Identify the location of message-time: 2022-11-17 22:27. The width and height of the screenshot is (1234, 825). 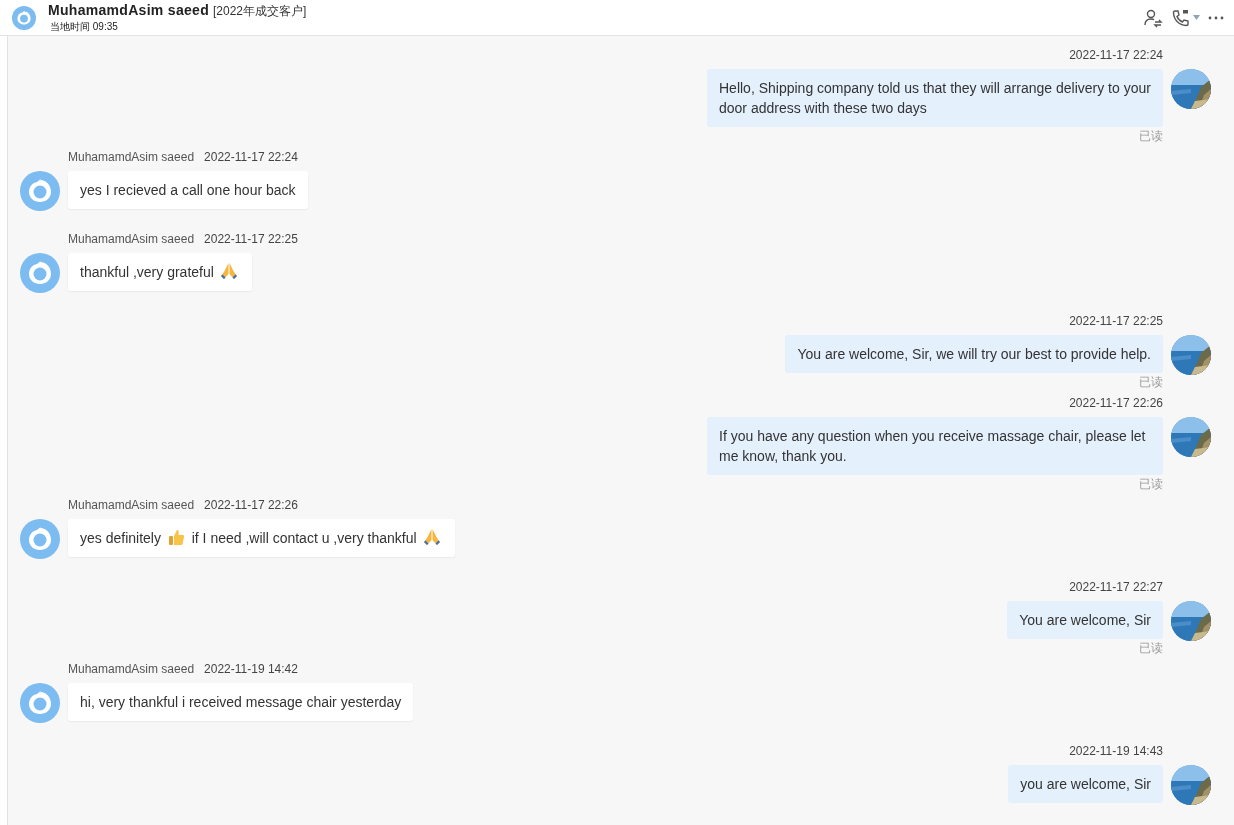
(1116, 587).